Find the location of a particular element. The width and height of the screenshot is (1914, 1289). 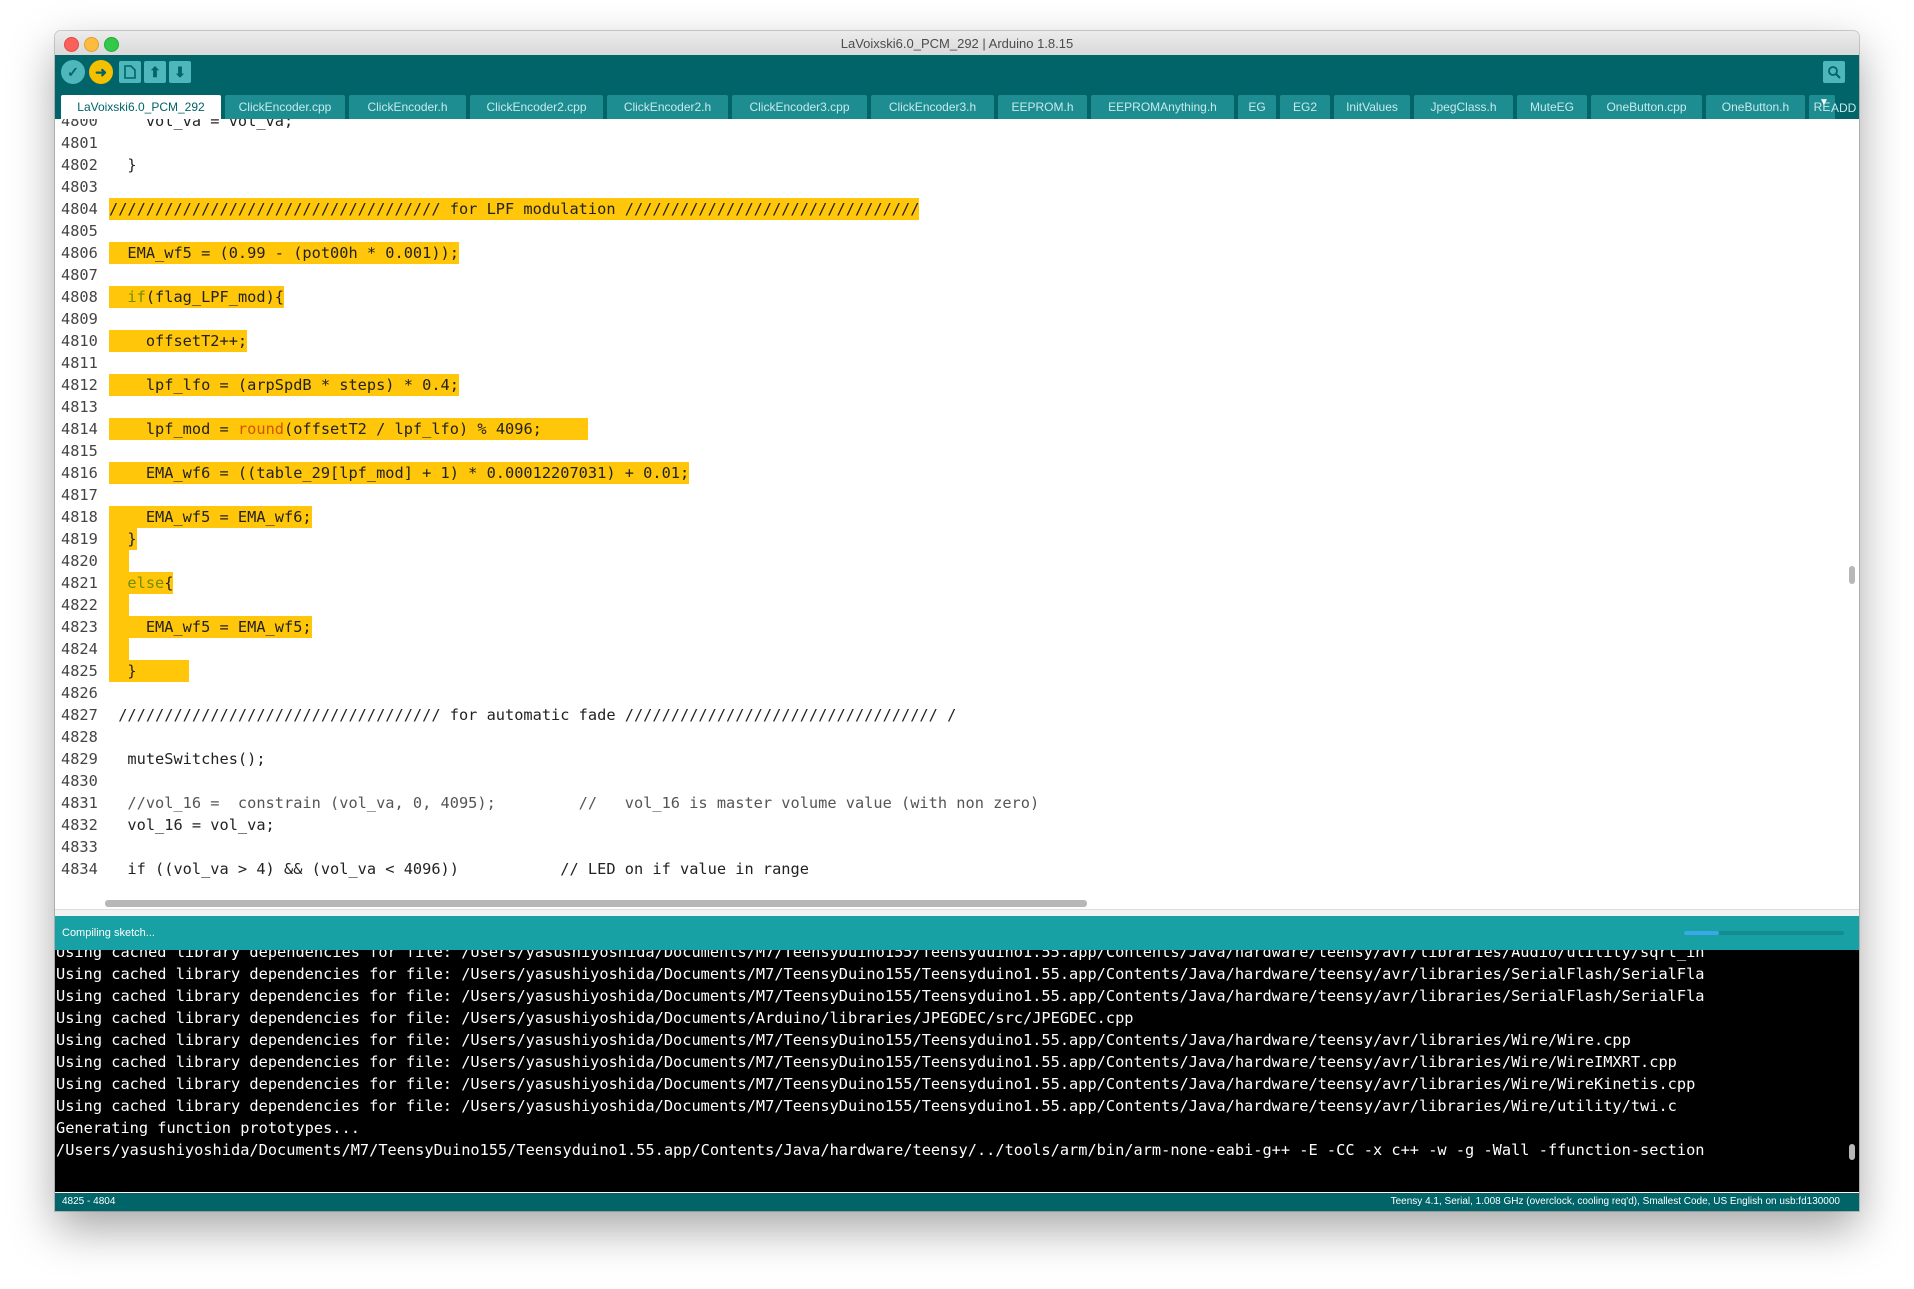

new-file-icon is located at coordinates (130, 72).